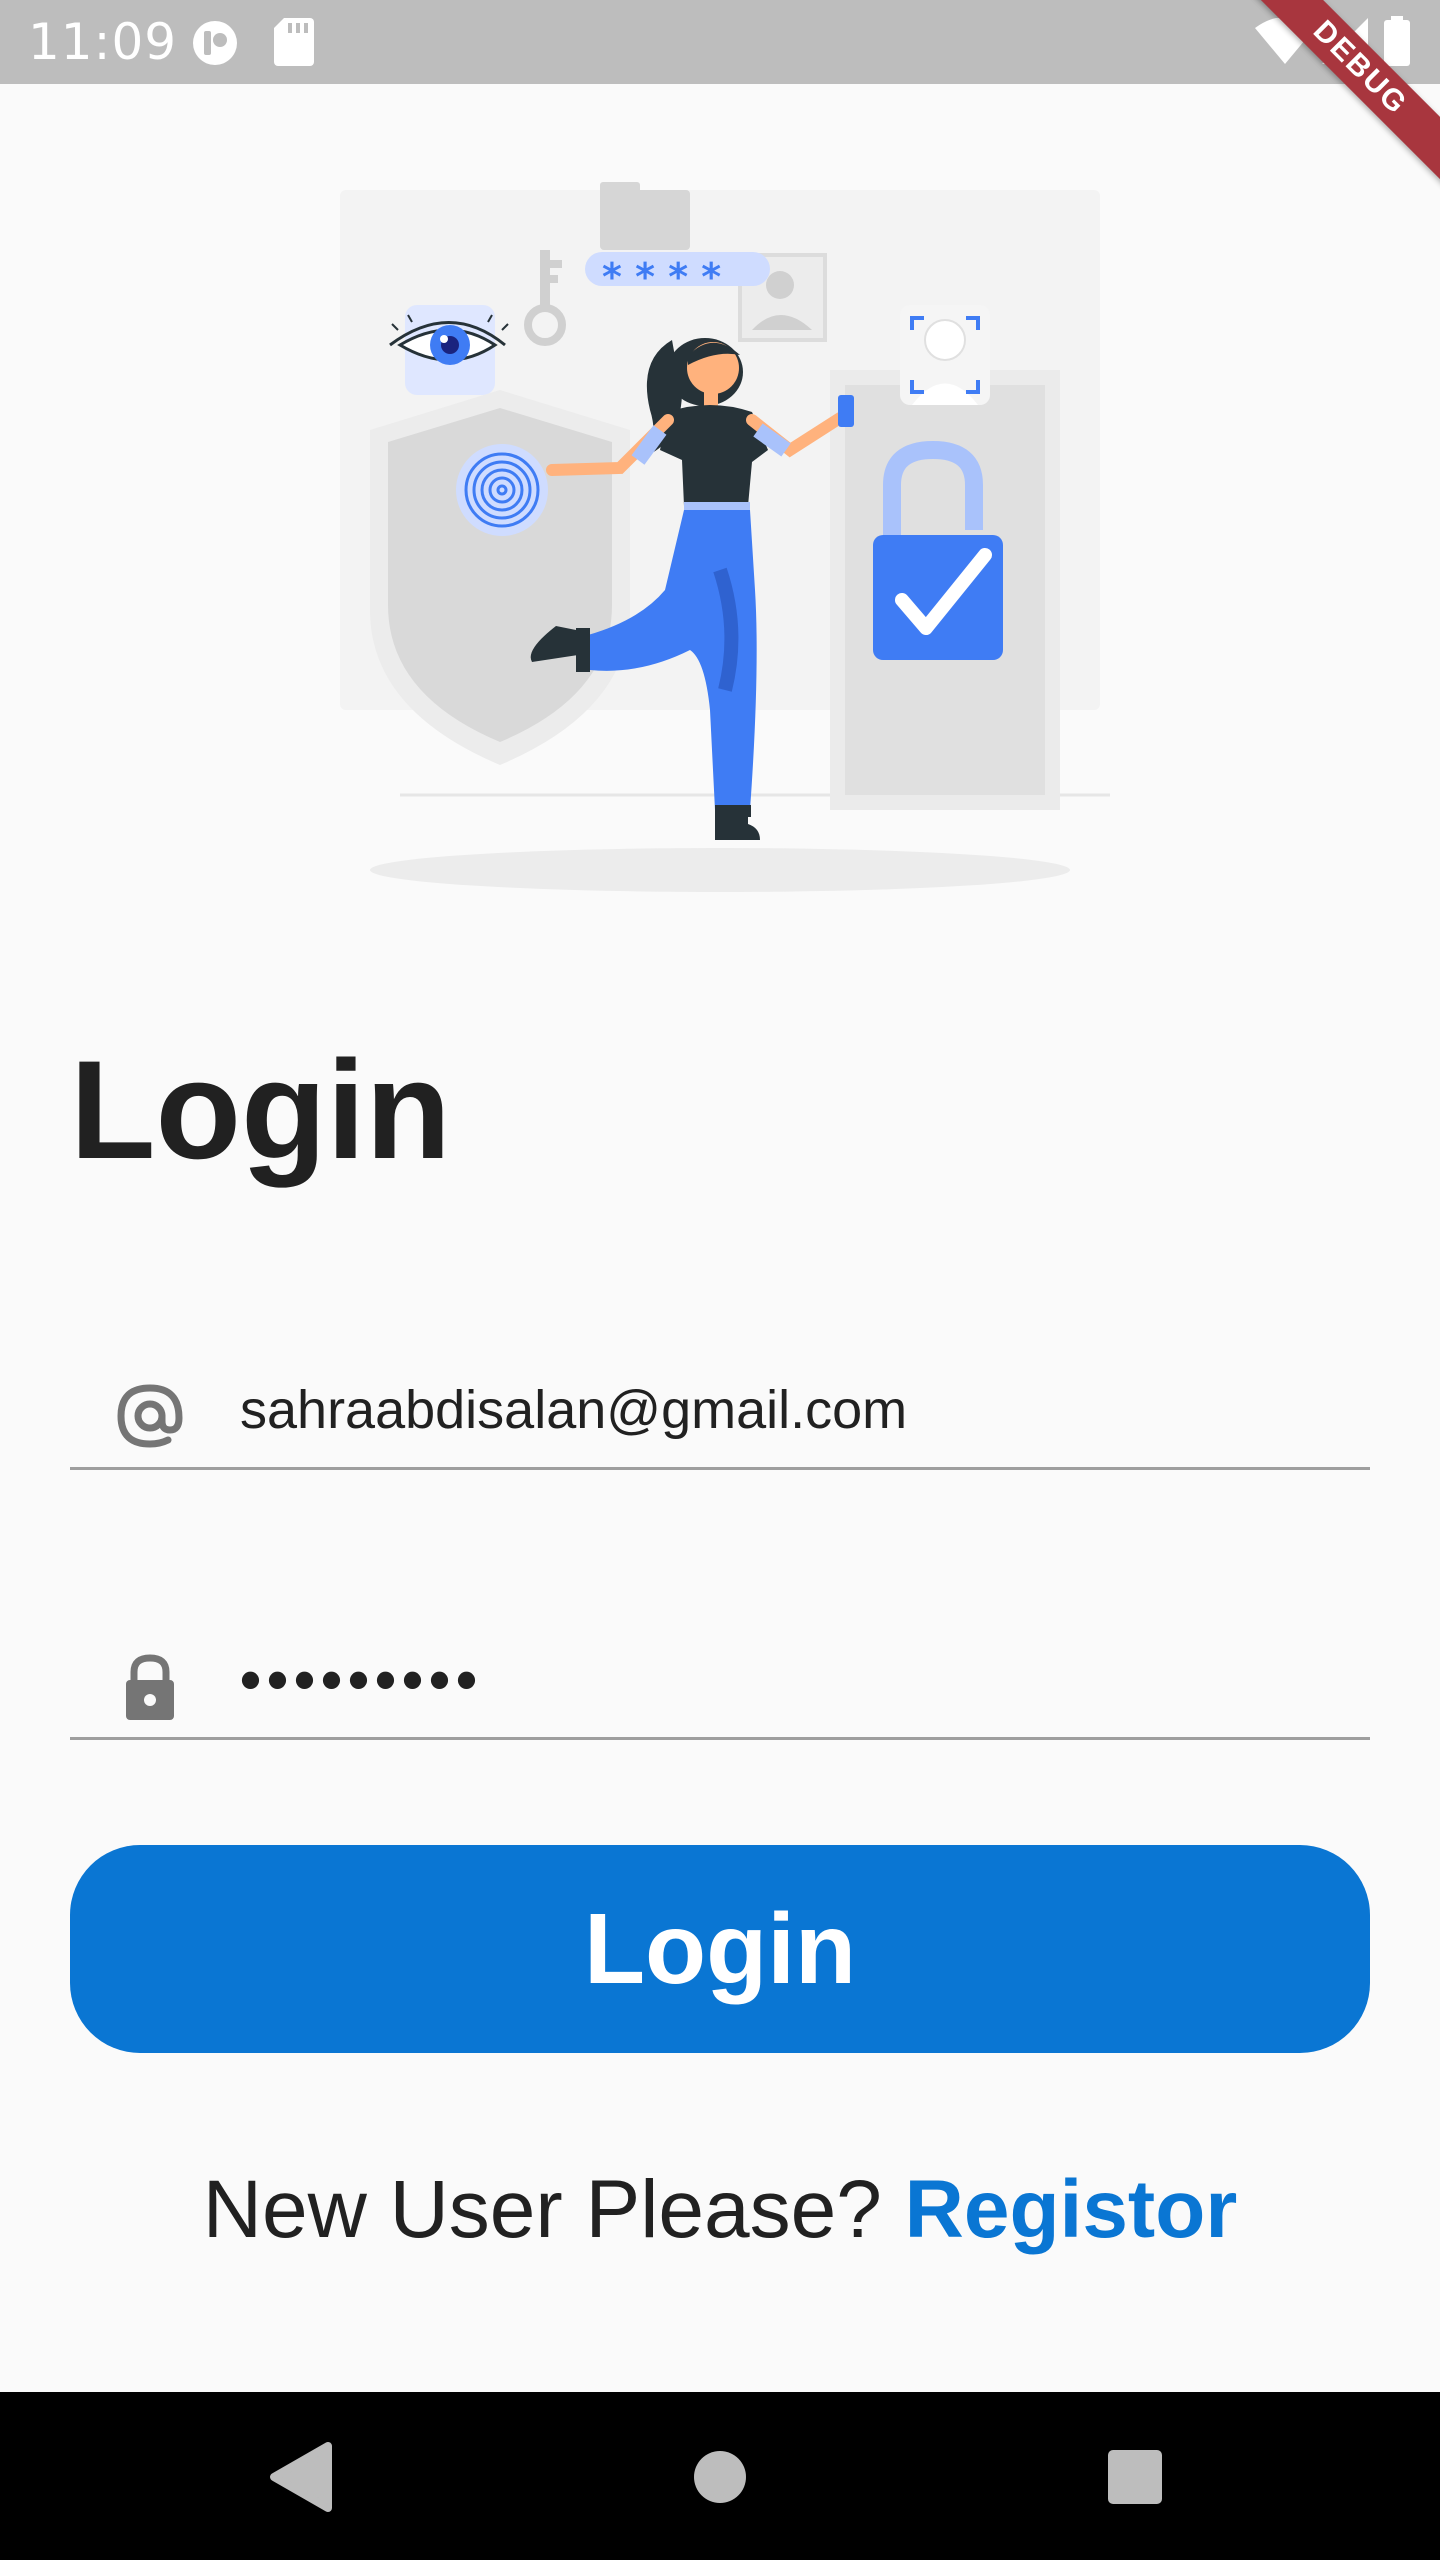 Image resolution: width=1440 pixels, height=2560 pixels. I want to click on lock-icon, so click(150, 1687).